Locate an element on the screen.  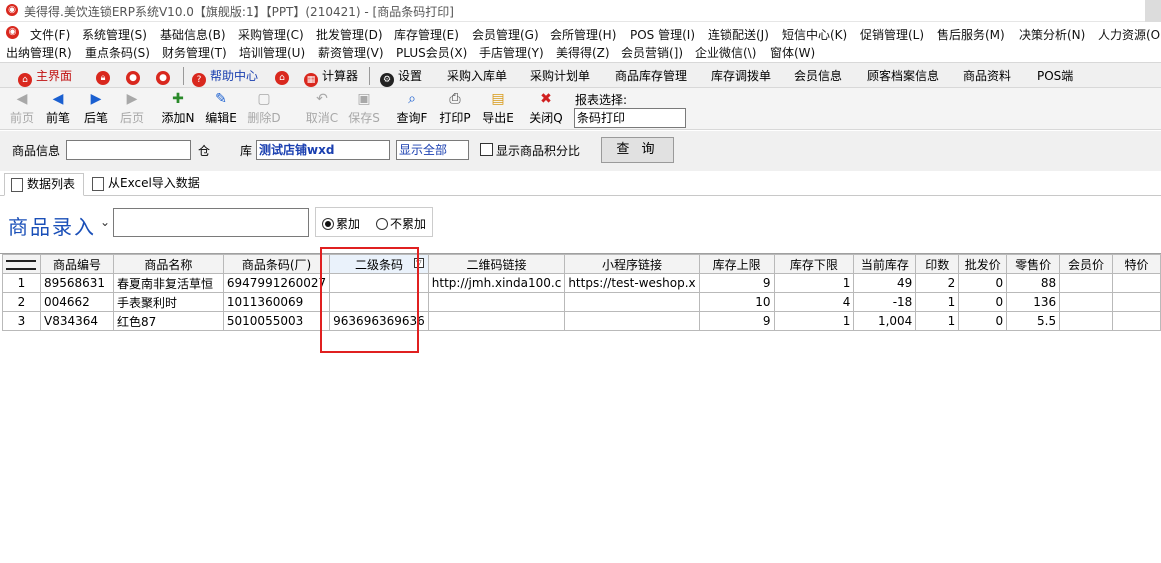
query-button: ⌕ 查询F is located at coordinates (412, 109).